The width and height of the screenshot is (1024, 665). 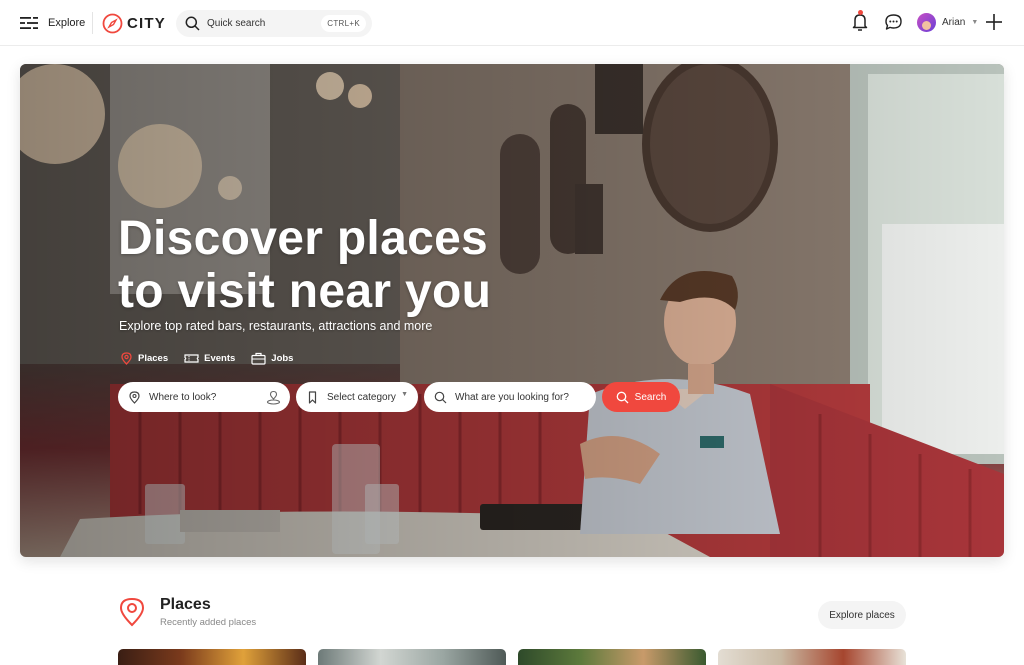 I want to click on menu-icon, so click(x=29, y=23).